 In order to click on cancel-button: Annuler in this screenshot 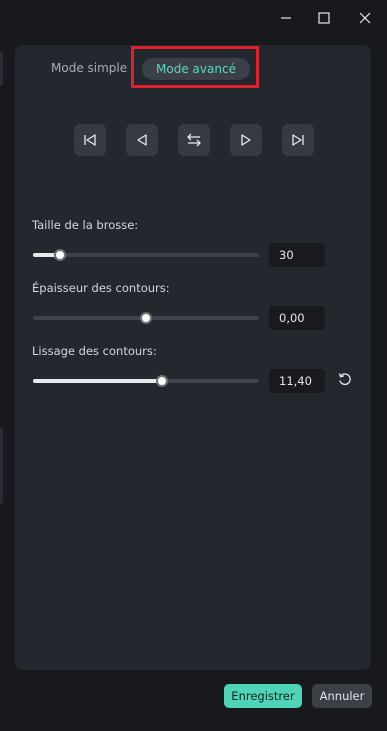, I will do `click(342, 696)`.